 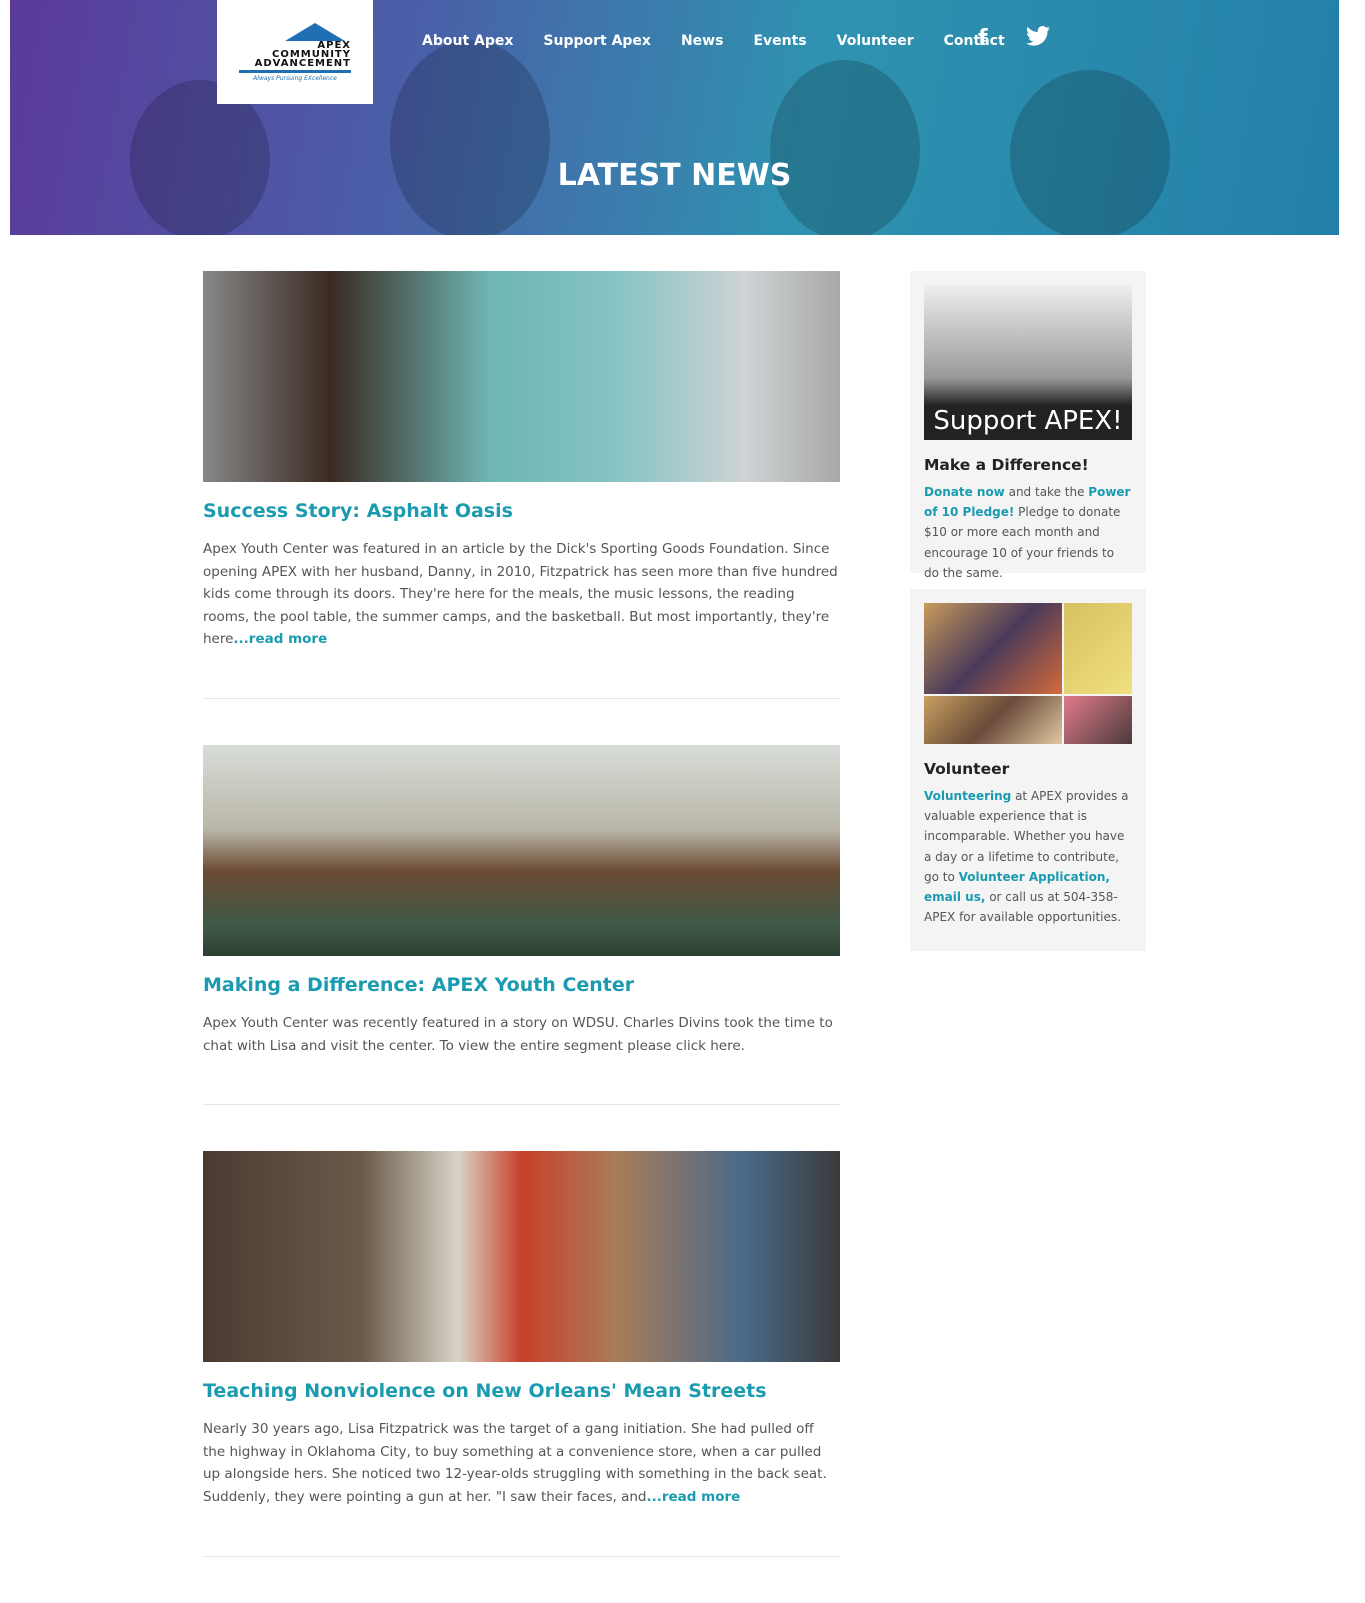 I want to click on nav-about: About Apex, so click(x=467, y=41).